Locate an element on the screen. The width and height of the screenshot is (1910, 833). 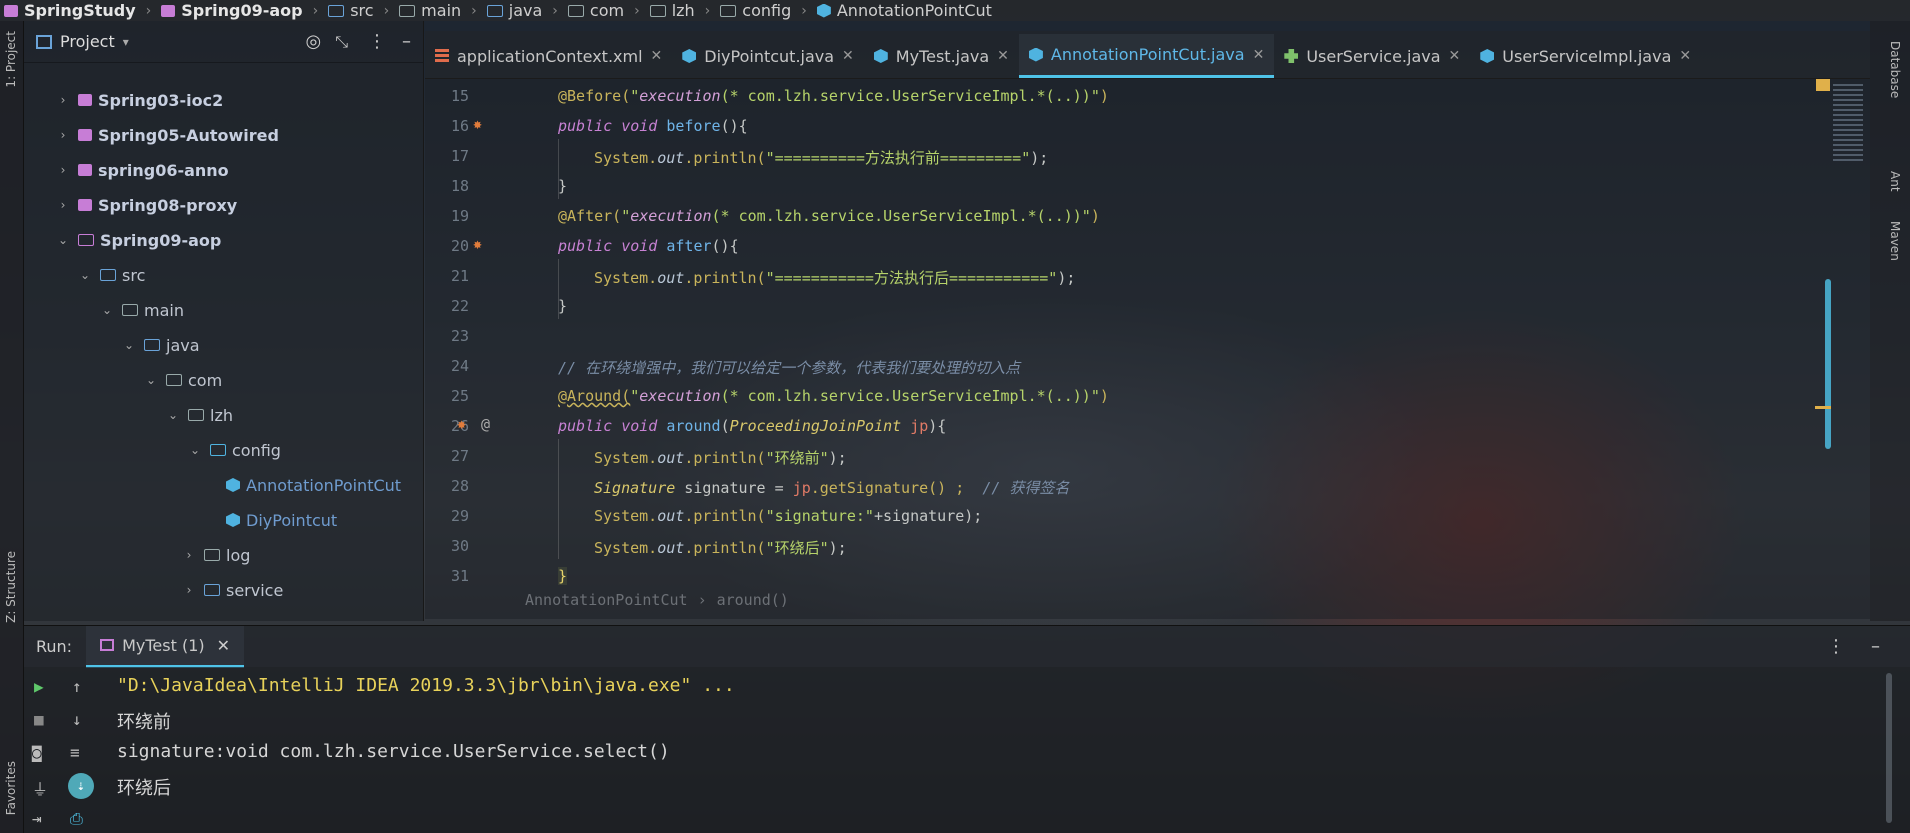
scroll-down-icon: ↓ is located at coordinates (77, 719).